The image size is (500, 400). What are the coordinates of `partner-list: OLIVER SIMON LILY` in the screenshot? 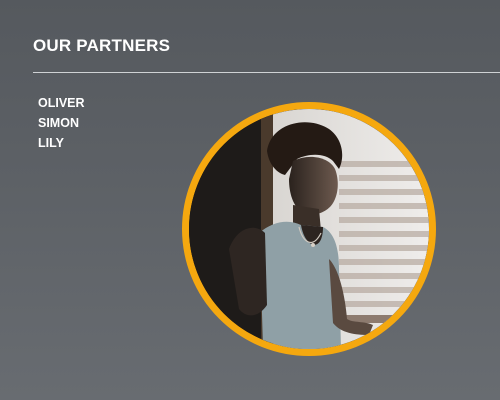 It's located at (61, 123).